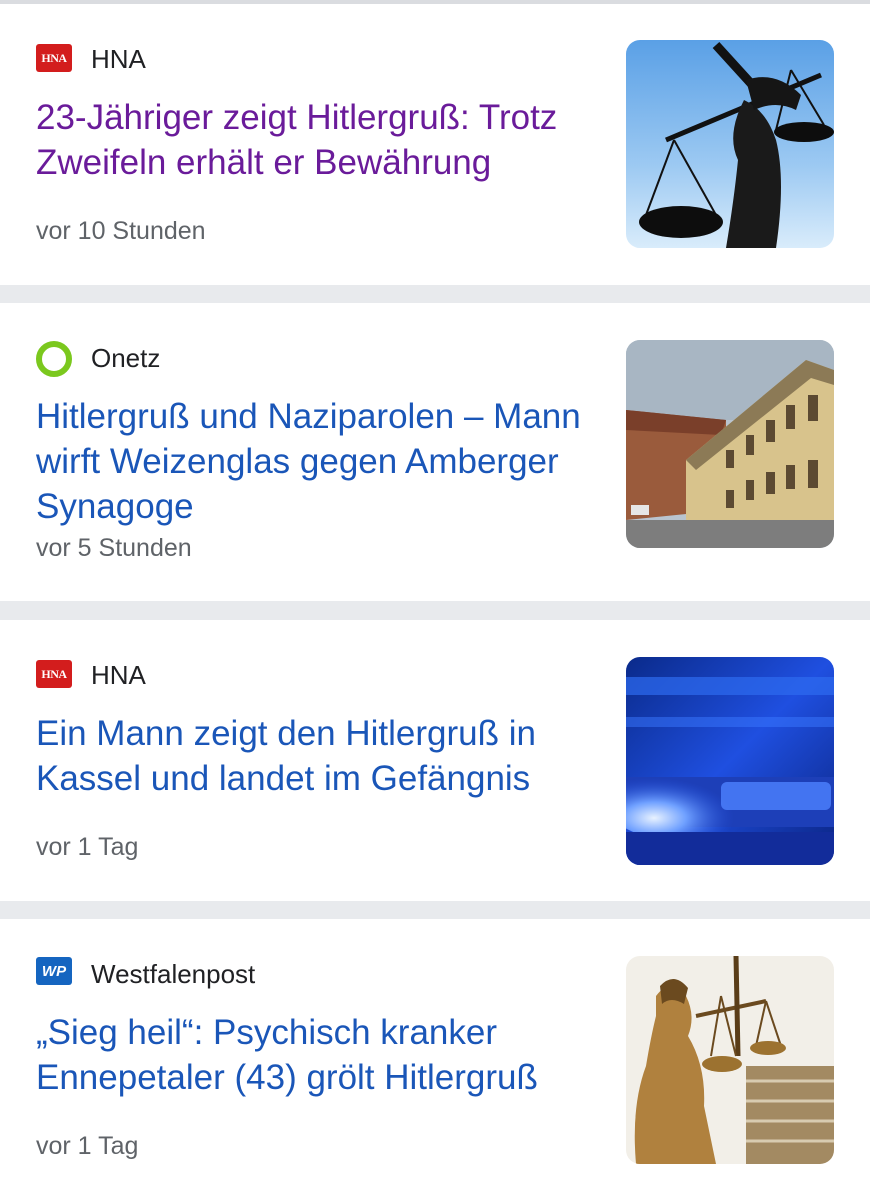  What do you see at coordinates (126, 358) in the screenshot?
I see `source-name: Onetz` at bounding box center [126, 358].